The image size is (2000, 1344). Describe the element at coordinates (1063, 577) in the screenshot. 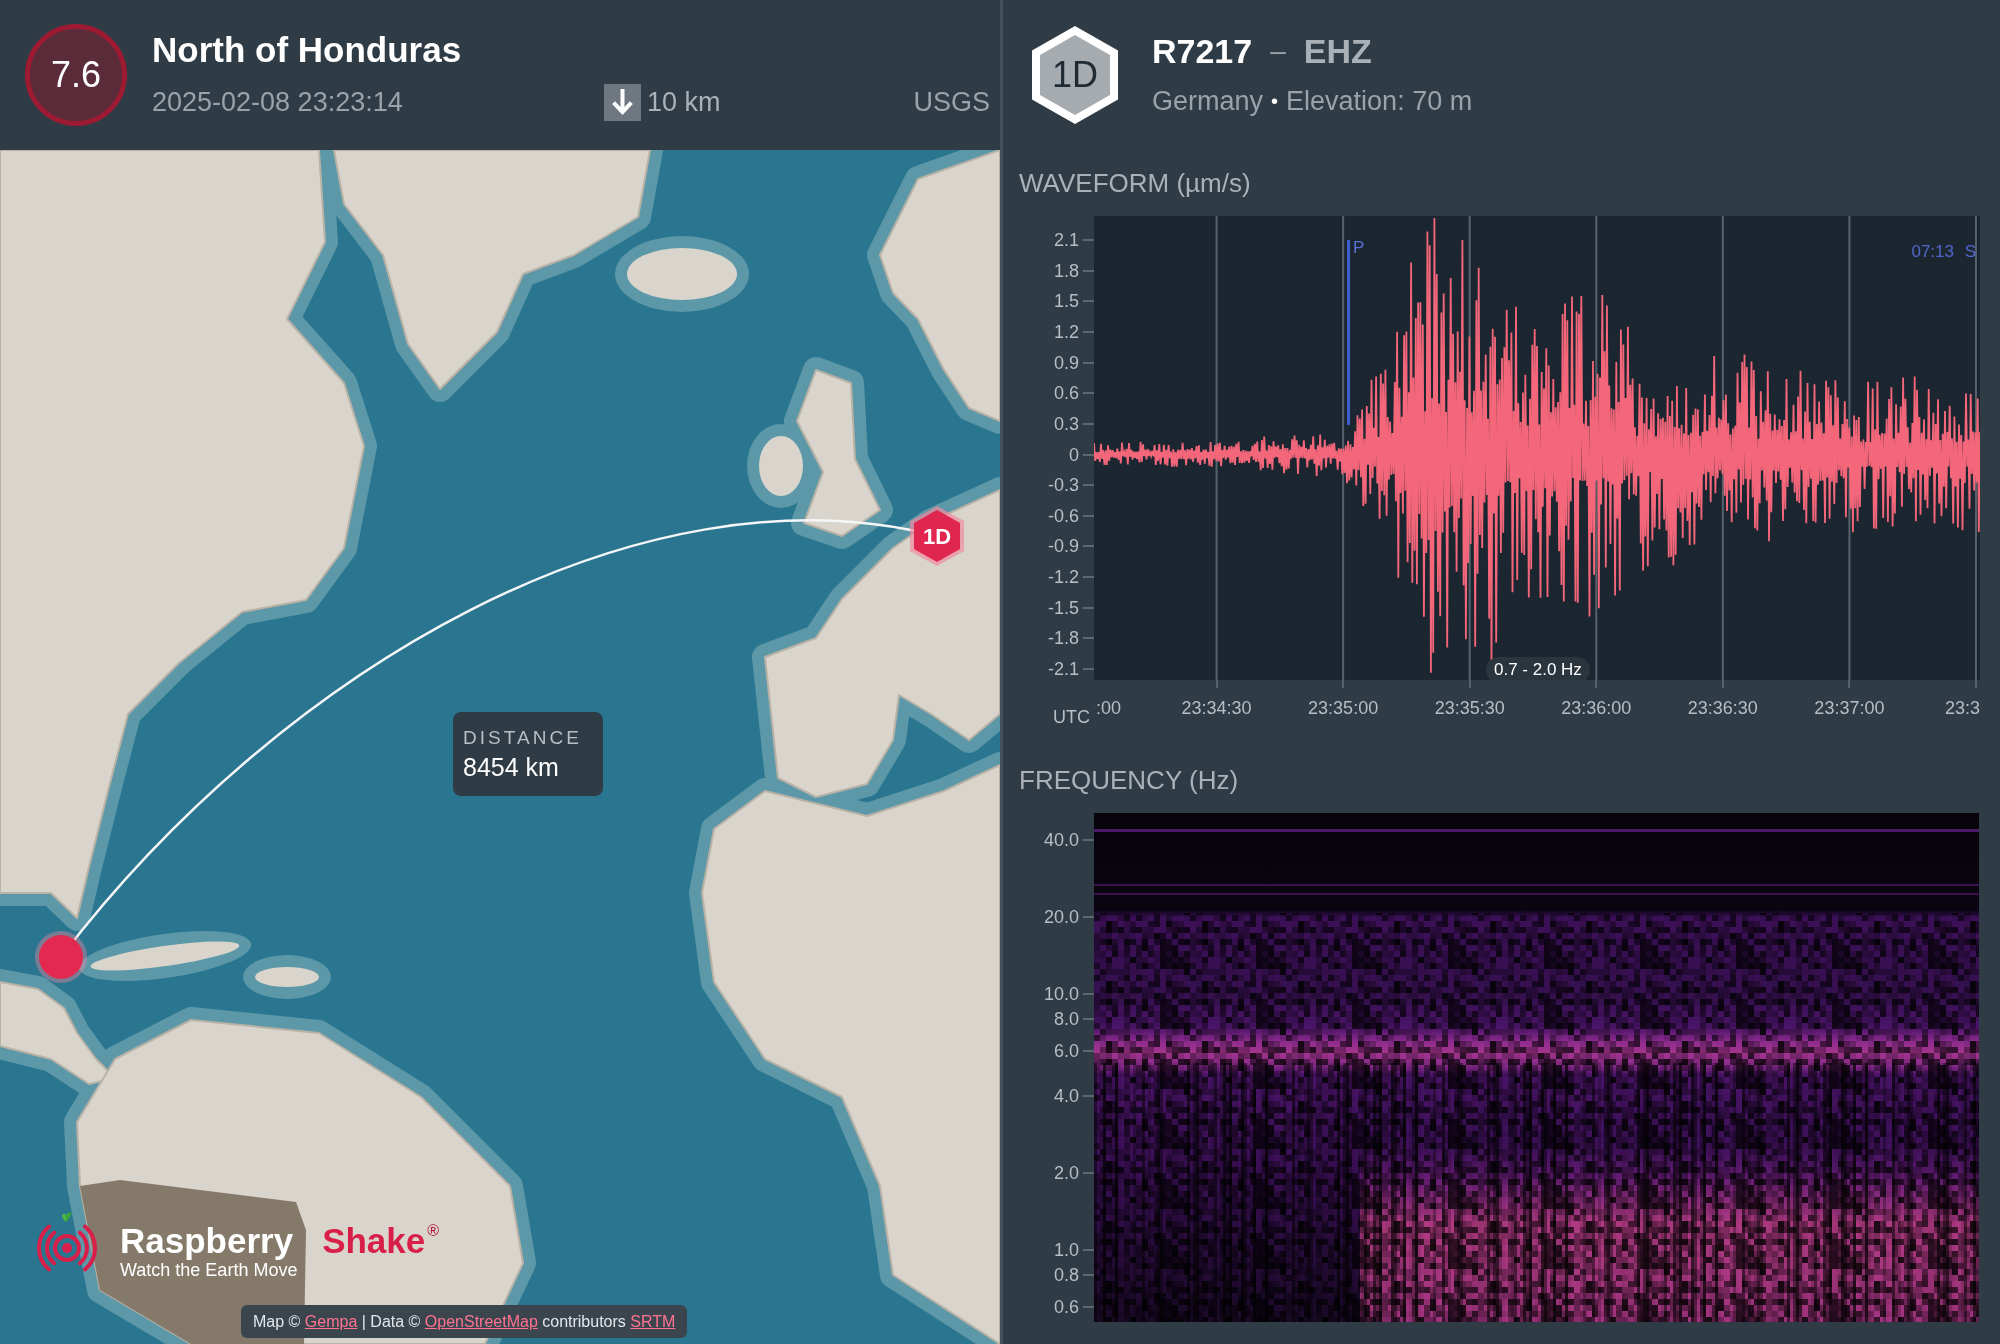

I see `y-axis-tick-label: -1.2` at that location.